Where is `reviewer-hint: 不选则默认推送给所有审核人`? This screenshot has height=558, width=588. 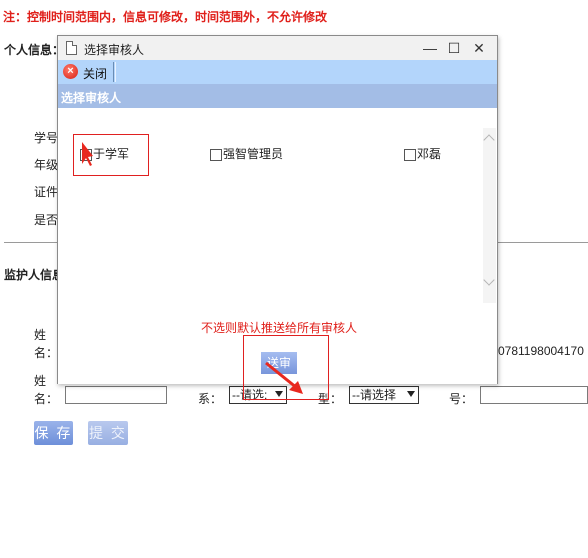 reviewer-hint: 不选则默认推送给所有审核人 is located at coordinates (279, 328).